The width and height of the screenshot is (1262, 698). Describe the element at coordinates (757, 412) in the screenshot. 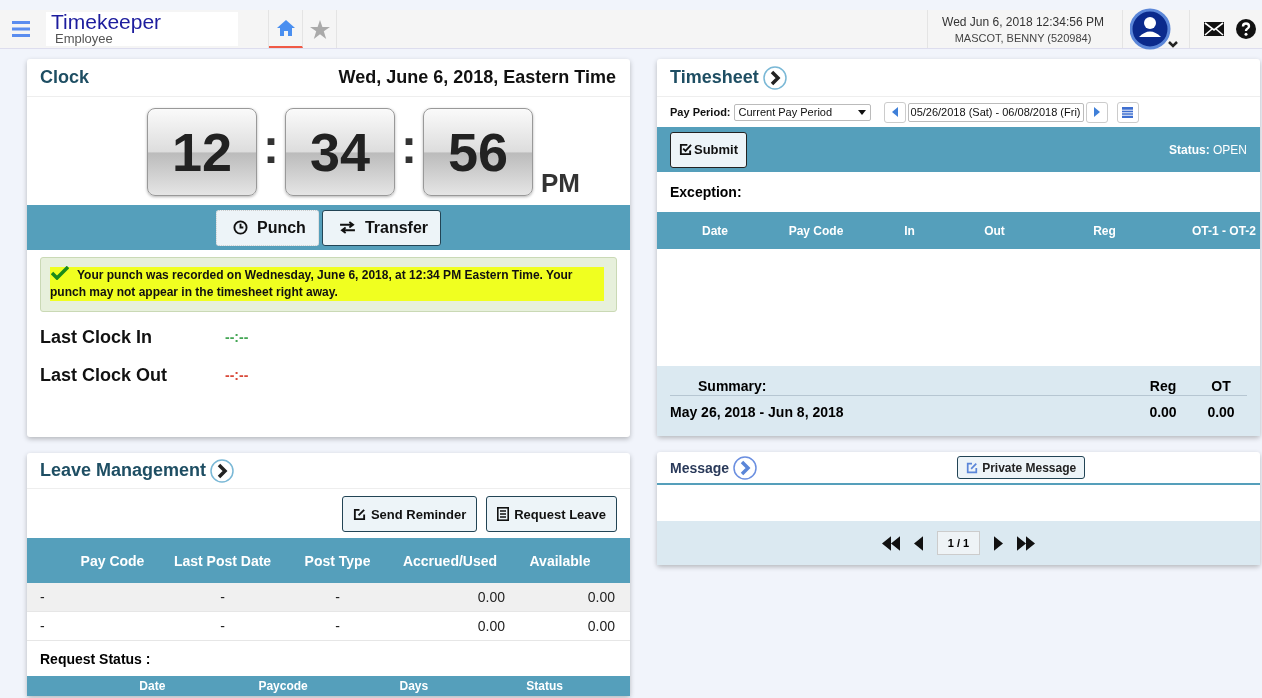

I see `summary-period: May 26, 2018 - Jun 8, 2018` at that location.